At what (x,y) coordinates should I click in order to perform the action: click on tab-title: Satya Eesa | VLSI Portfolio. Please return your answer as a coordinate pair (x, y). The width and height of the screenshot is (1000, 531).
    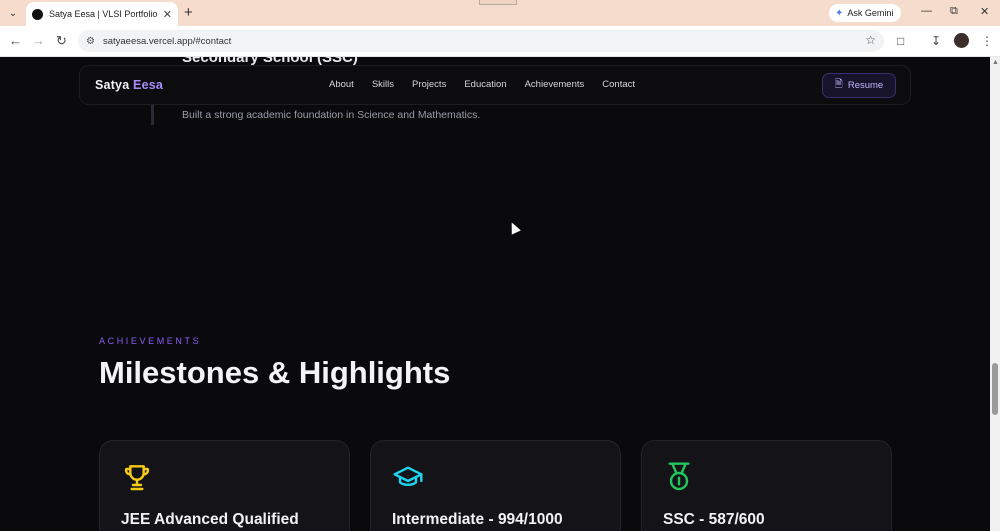
    Looking at the image, I should click on (103, 14).